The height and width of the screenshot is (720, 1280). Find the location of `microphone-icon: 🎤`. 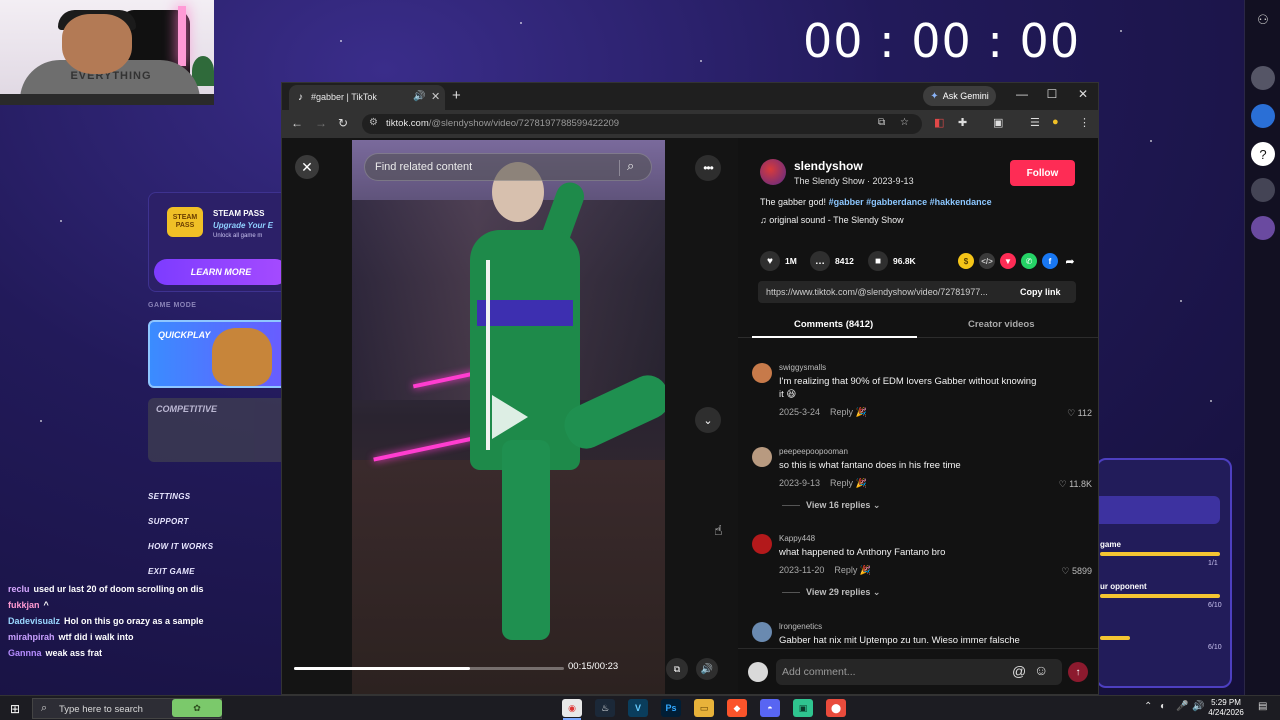

microphone-icon: 🎤 is located at coordinates (1182, 706).